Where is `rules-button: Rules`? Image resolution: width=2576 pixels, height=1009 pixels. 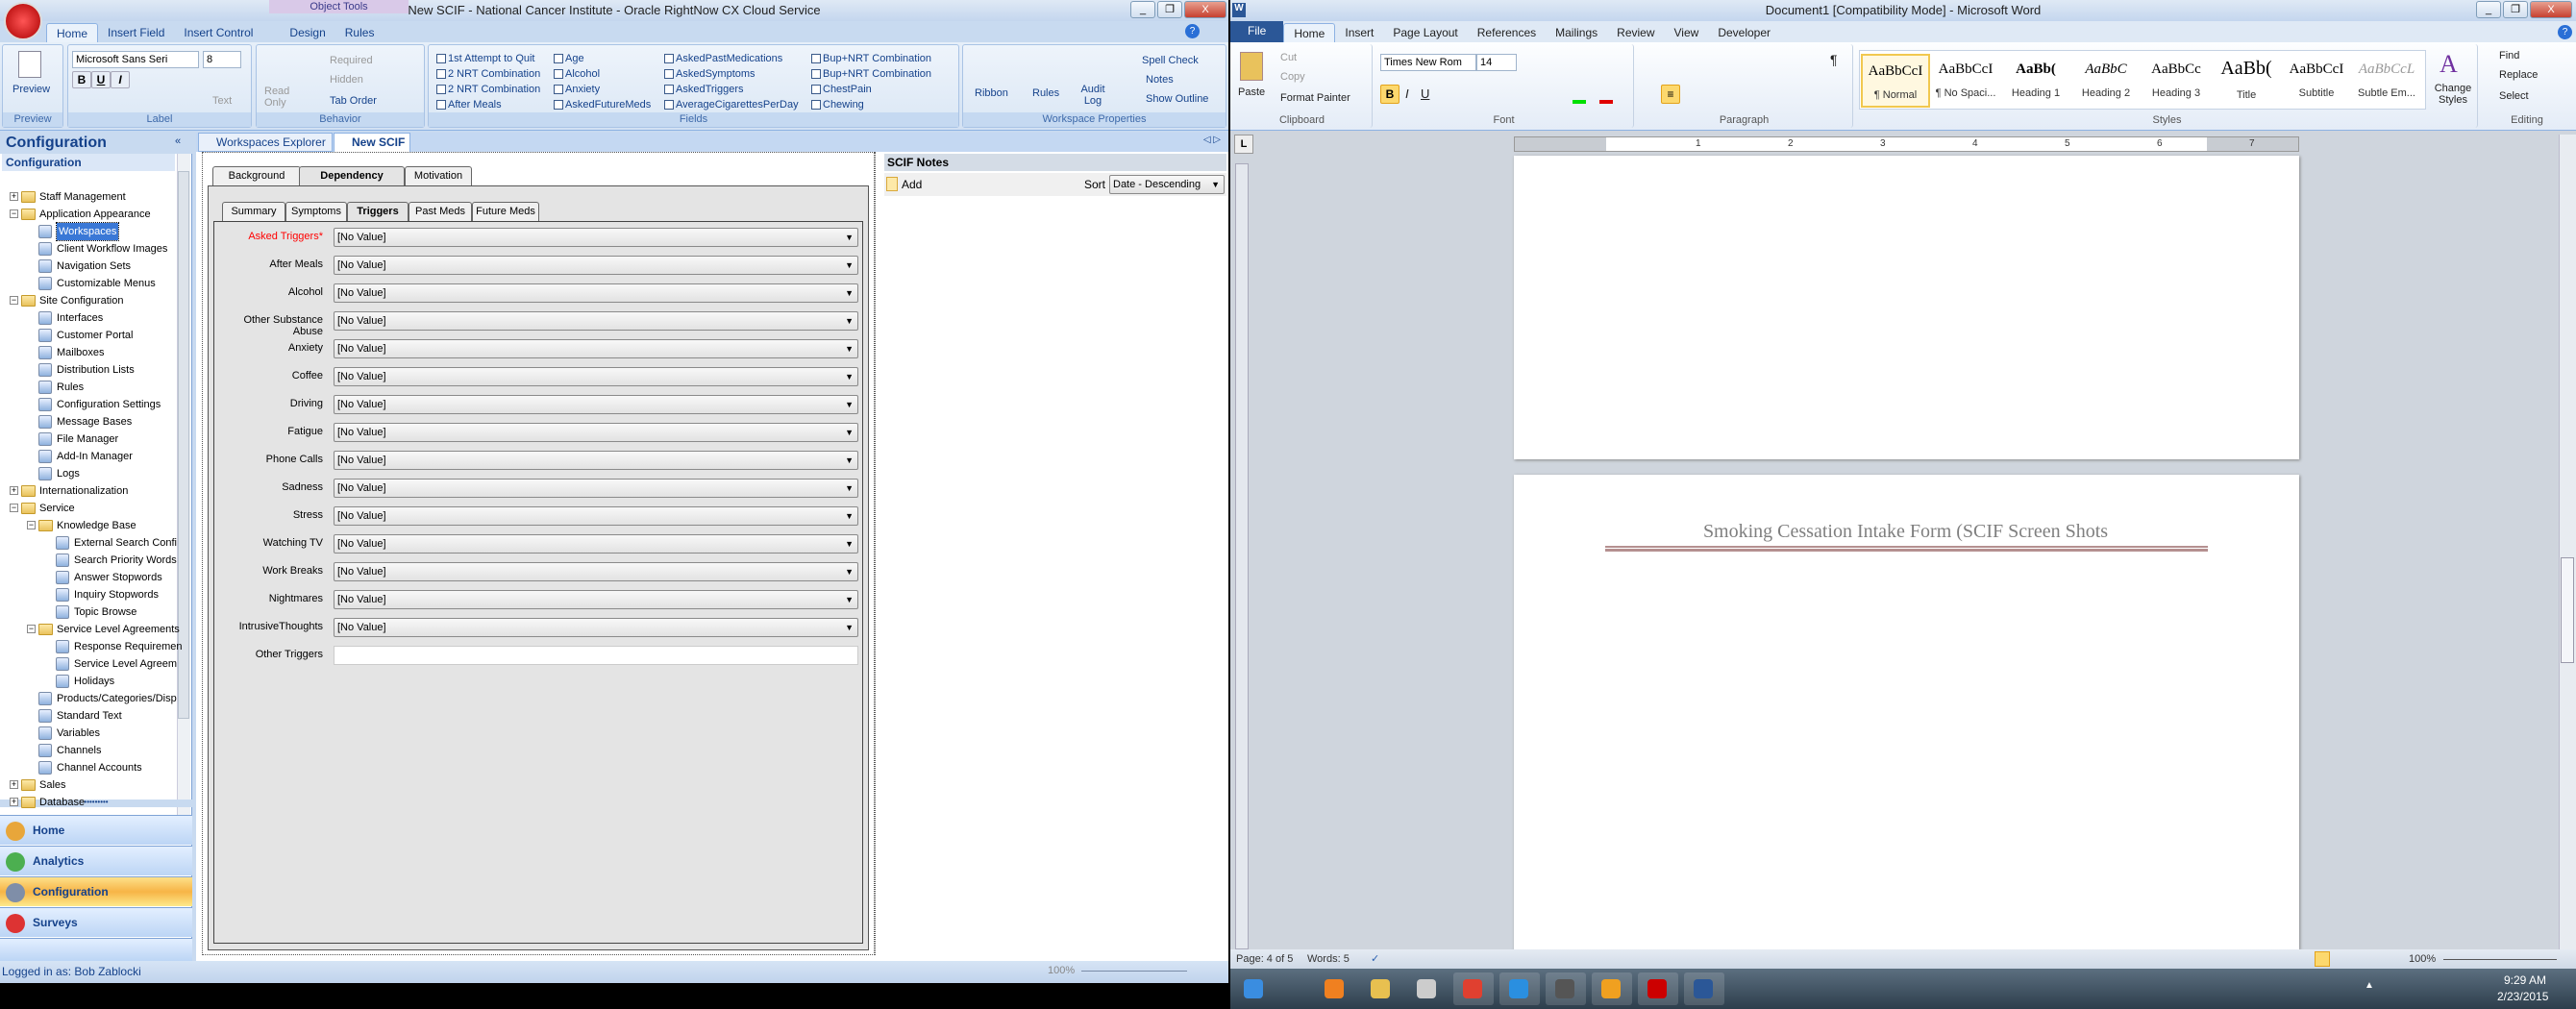
rules-button: Rules is located at coordinates (1045, 93).